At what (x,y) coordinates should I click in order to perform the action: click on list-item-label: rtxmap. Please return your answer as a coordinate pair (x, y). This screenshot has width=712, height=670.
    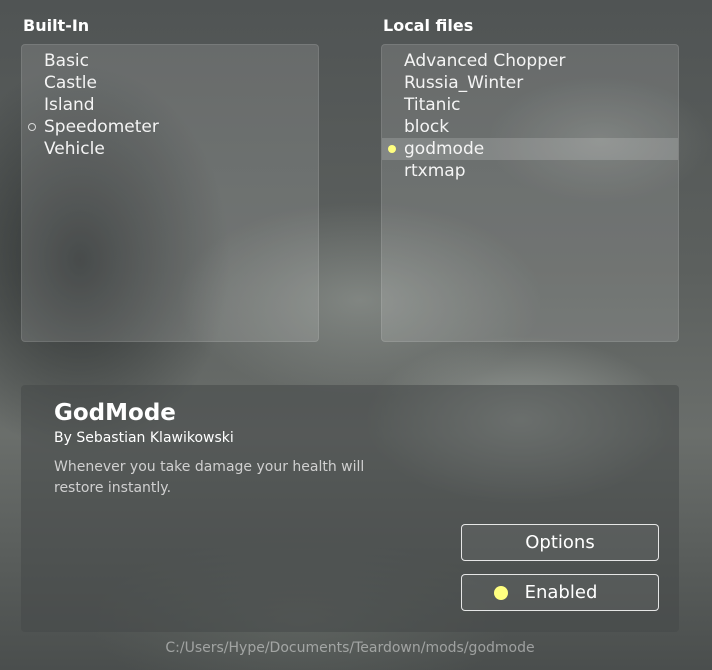
    Looking at the image, I should click on (435, 171).